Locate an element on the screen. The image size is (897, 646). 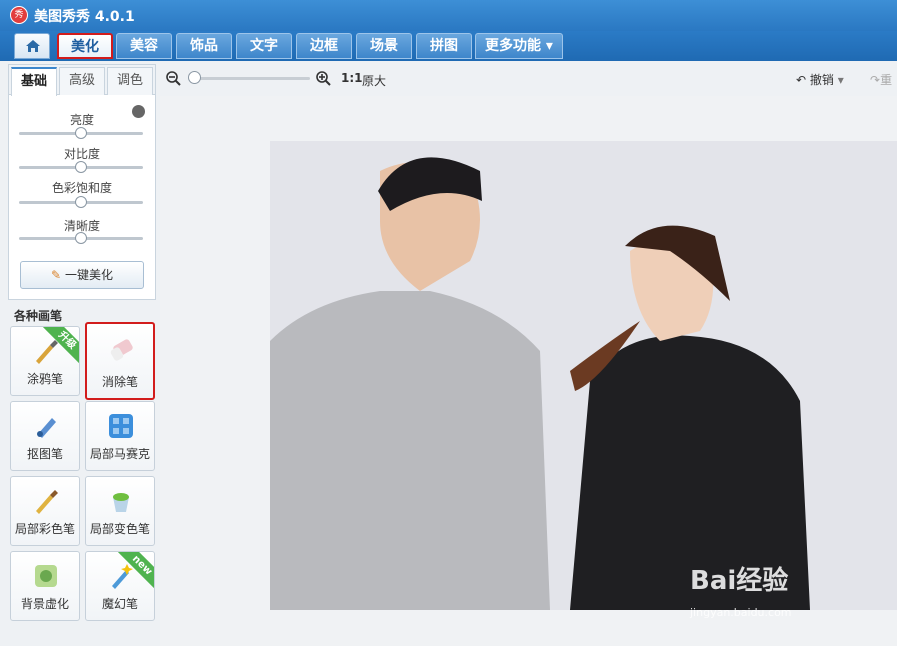
zoom-slider is located at coordinates (250, 78).